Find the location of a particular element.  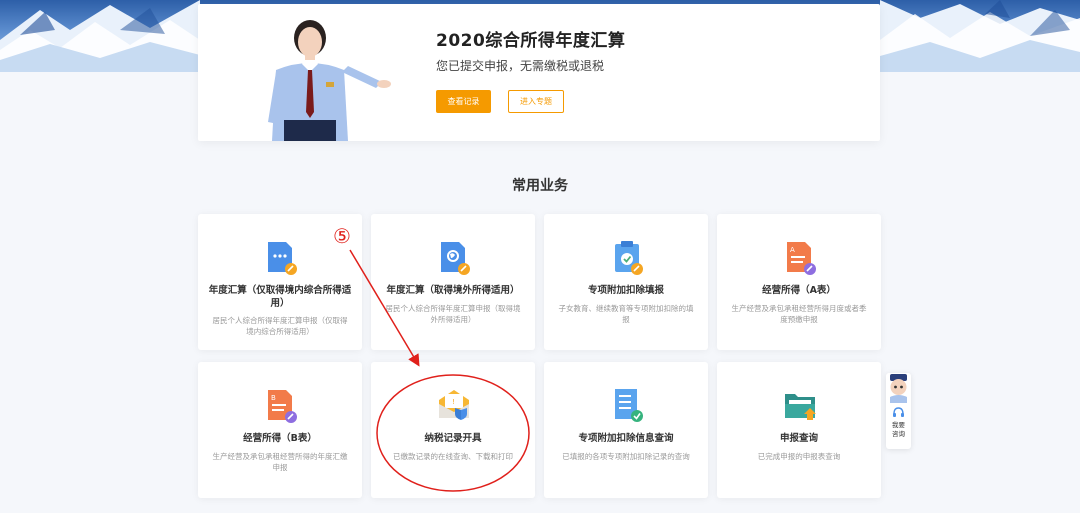

card-title: 经营所得（B表） is located at coordinates (280, 438).